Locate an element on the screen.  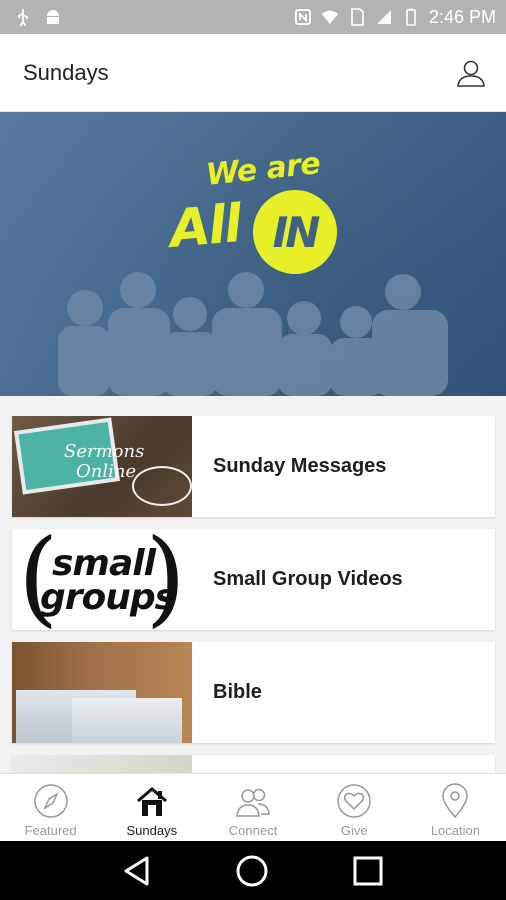
heart-icon is located at coordinates (354, 801).